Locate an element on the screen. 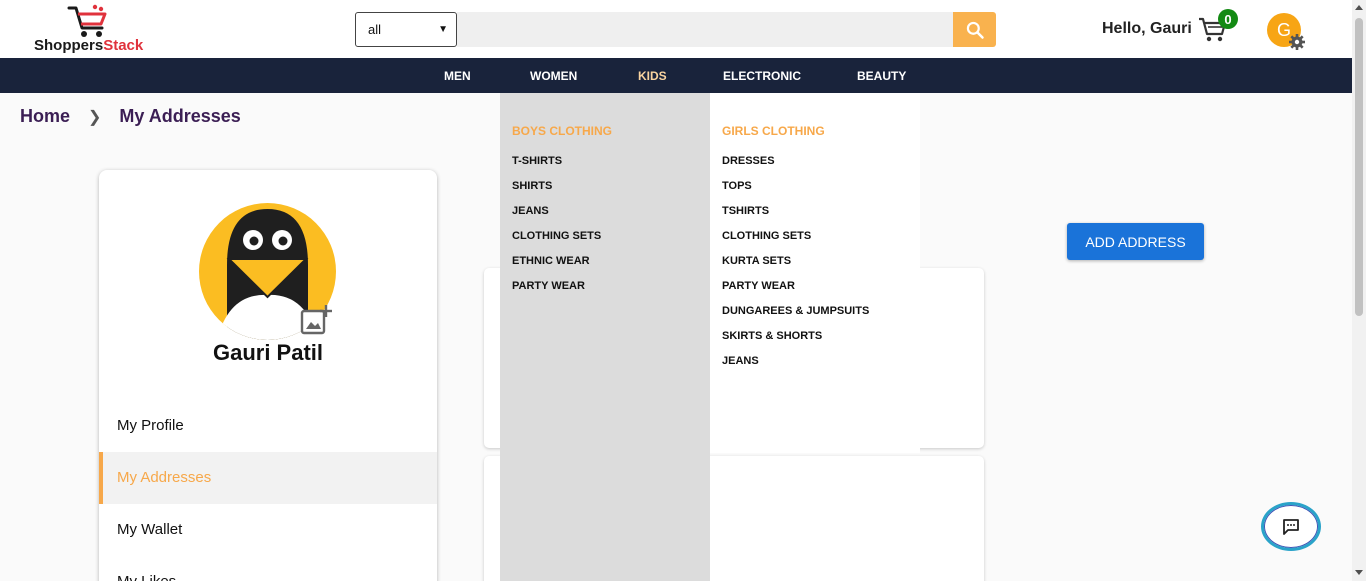  category-select: all ▼ is located at coordinates (406, 29).